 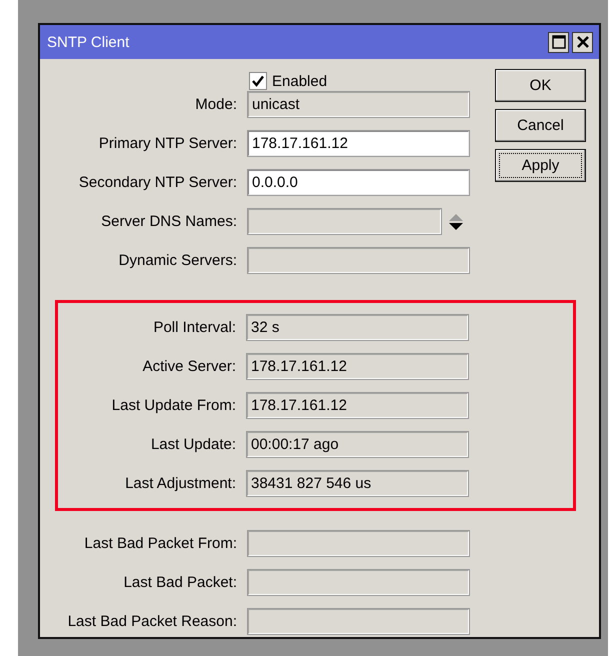 I want to click on field-label: Server DNS Names:, so click(x=168, y=221).